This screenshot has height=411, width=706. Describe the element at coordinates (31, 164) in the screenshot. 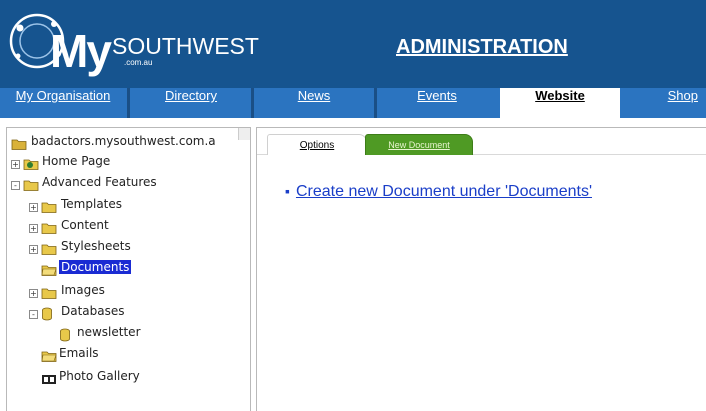

I see `home-page-icon` at that location.